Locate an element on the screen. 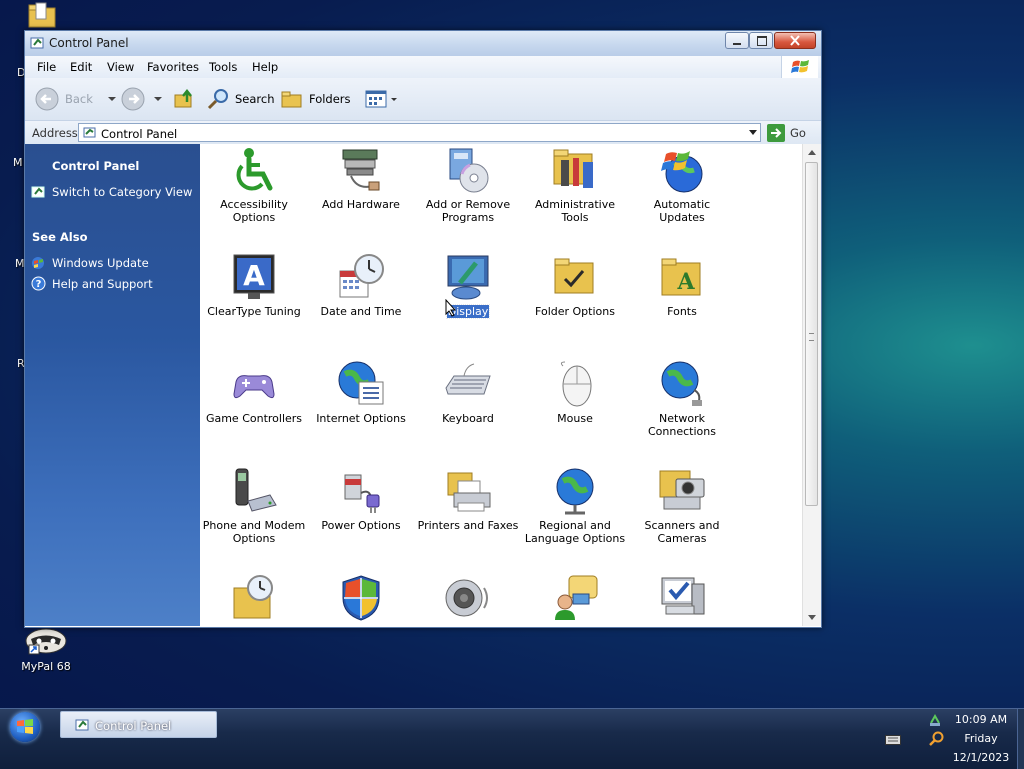  game-controller-icon is located at coordinates (254, 387).